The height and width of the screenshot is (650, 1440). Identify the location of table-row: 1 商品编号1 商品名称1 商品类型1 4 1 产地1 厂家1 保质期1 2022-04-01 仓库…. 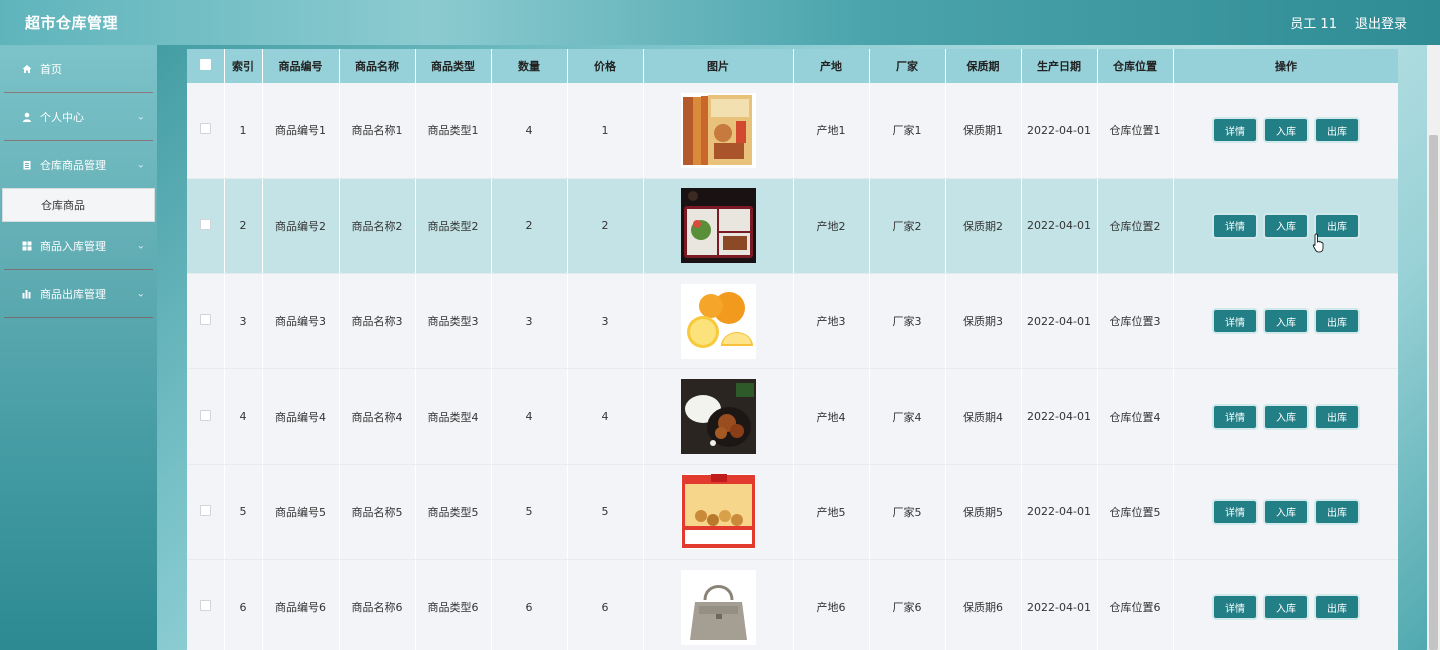
(792, 131).